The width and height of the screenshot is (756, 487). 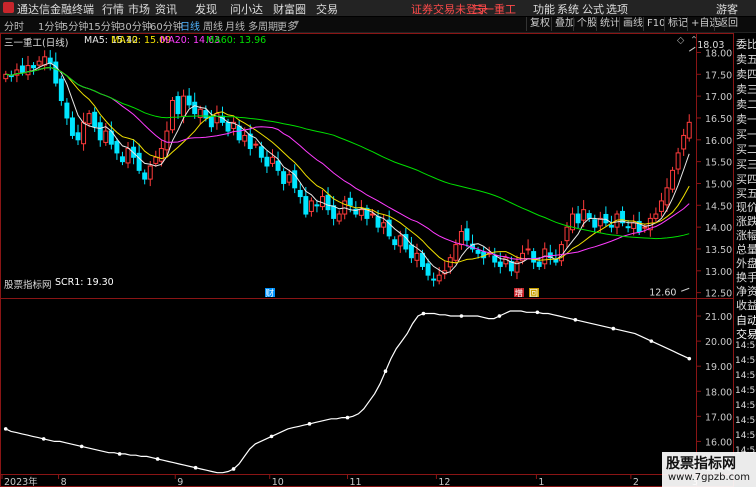 What do you see at coordinates (746, 134) in the screenshot?
I see `sidebar-label: 买一` at bounding box center [746, 134].